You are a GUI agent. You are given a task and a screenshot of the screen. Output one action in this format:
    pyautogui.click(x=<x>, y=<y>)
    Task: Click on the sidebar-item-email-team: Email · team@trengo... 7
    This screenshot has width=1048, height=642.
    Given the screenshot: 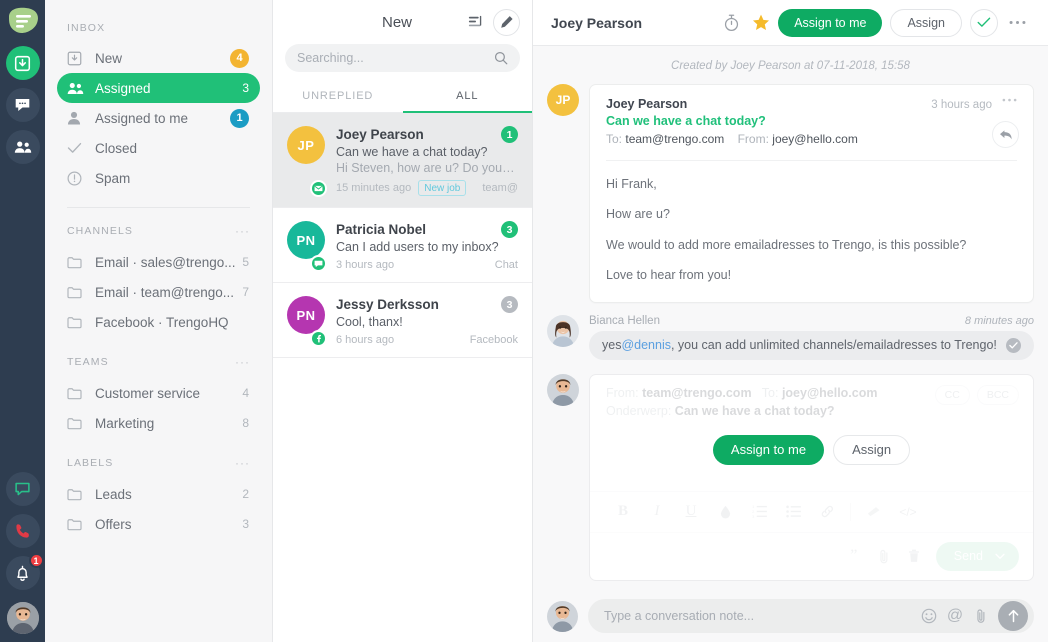 What is the action you would take?
    pyautogui.click(x=158, y=292)
    